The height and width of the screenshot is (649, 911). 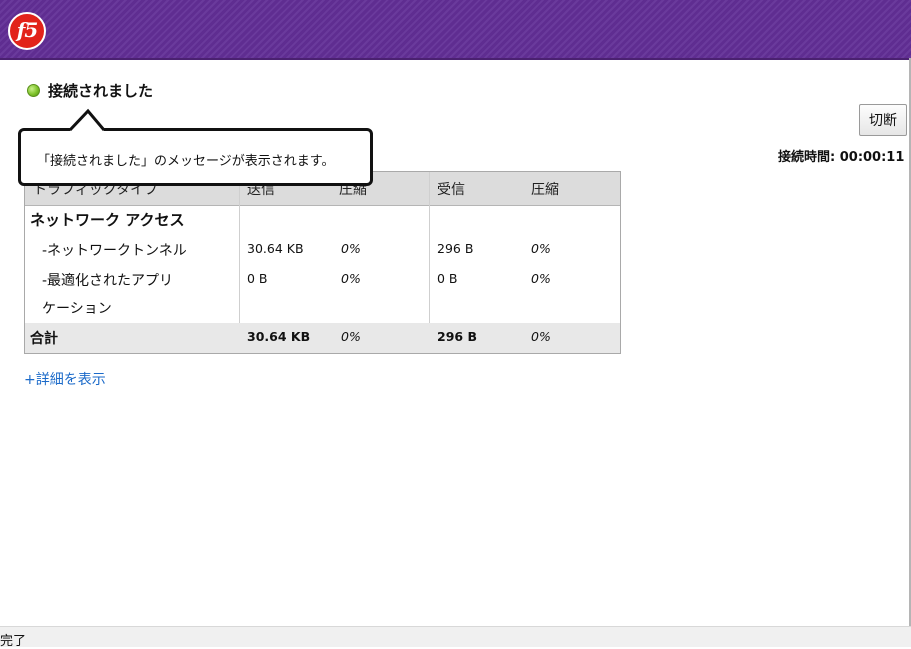 What do you see at coordinates (114, 251) in the screenshot?
I see `row-name: -ネットワークトンネル` at bounding box center [114, 251].